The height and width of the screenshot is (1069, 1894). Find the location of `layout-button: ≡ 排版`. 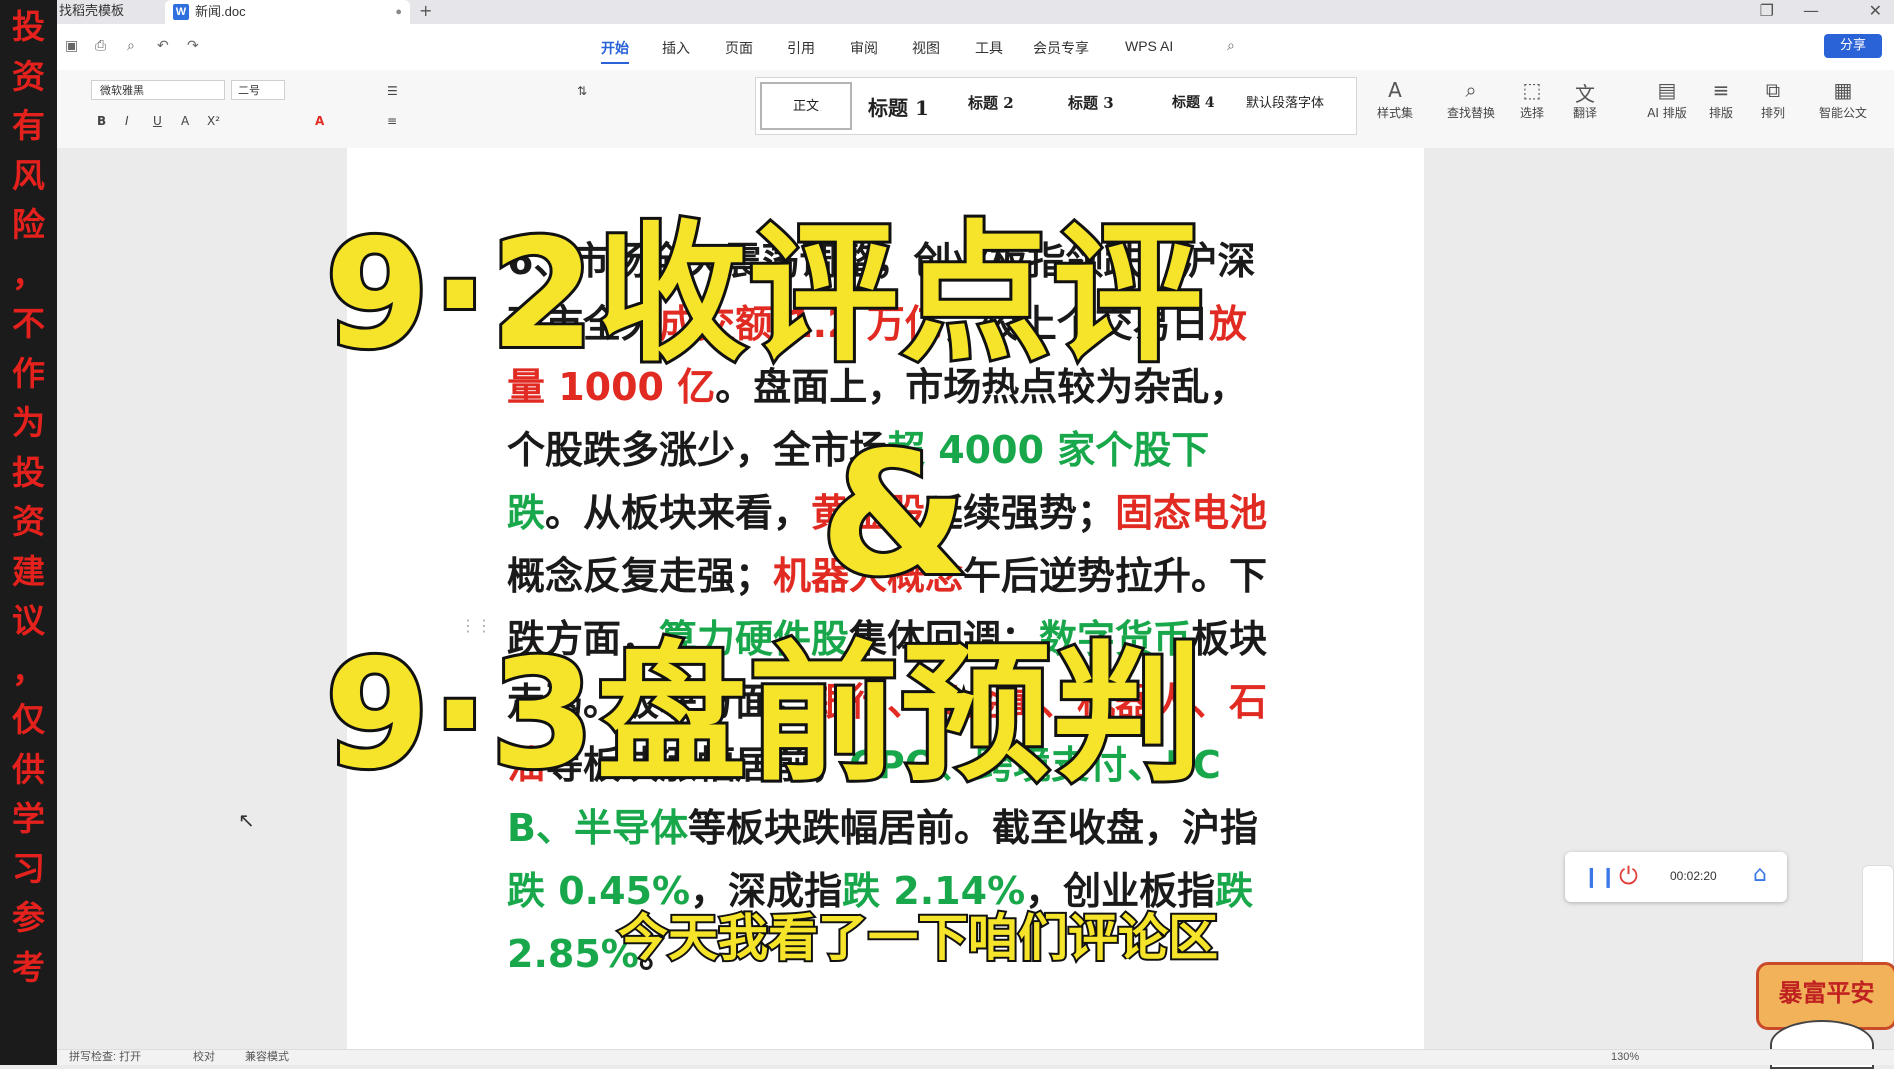

layout-button: ≡ 排版 is located at coordinates (1721, 99).